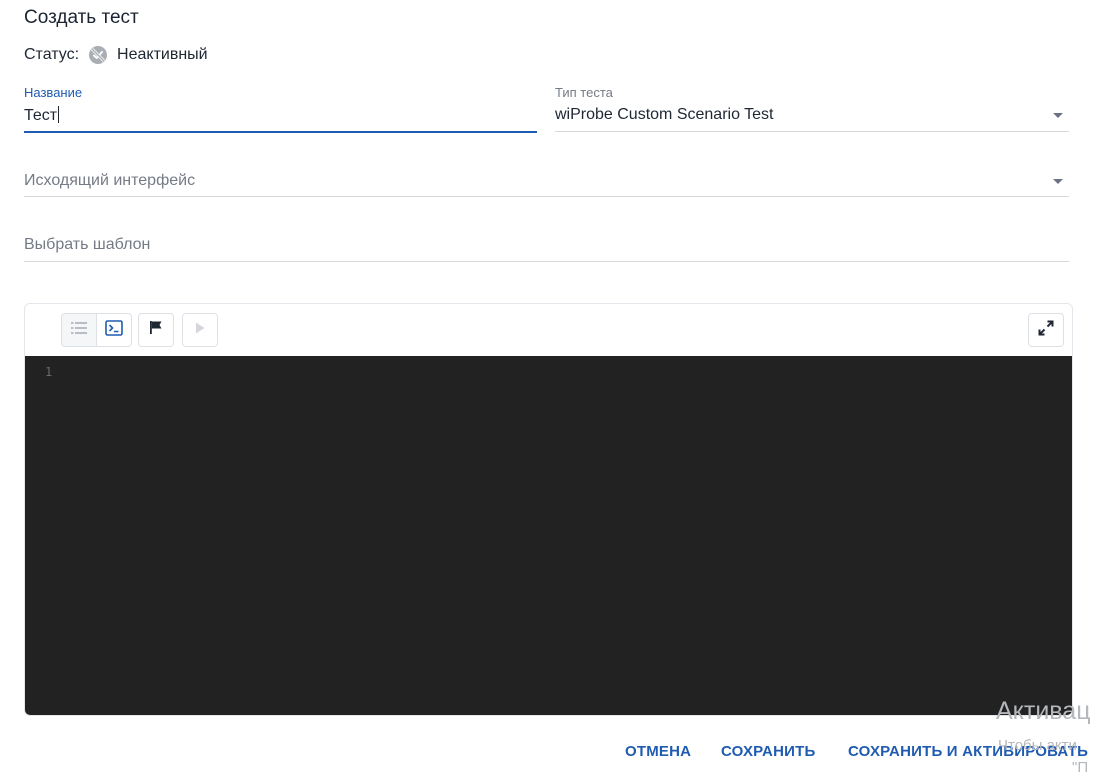 This screenshot has width=1108, height=776. I want to click on fullscreen-button, so click(1046, 330).